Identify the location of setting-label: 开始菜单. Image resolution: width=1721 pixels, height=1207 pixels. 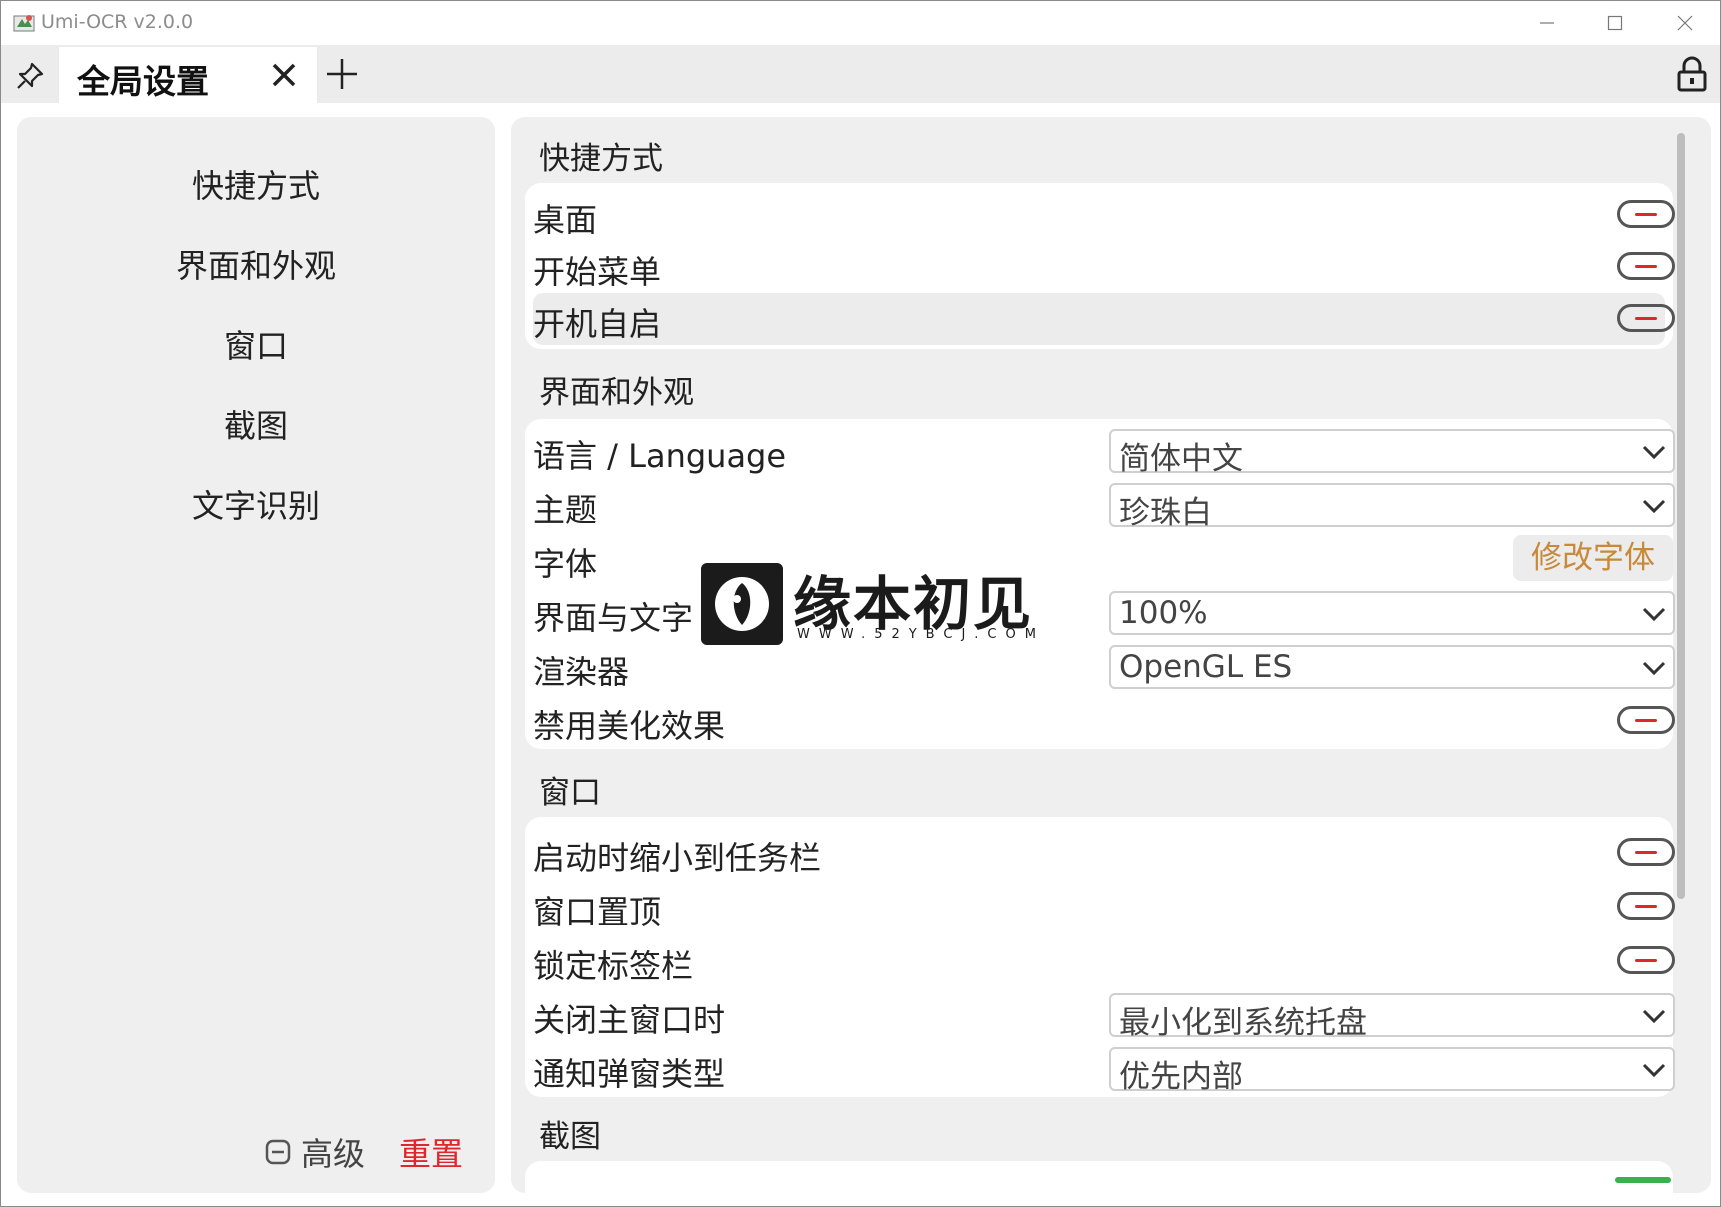
(597, 272).